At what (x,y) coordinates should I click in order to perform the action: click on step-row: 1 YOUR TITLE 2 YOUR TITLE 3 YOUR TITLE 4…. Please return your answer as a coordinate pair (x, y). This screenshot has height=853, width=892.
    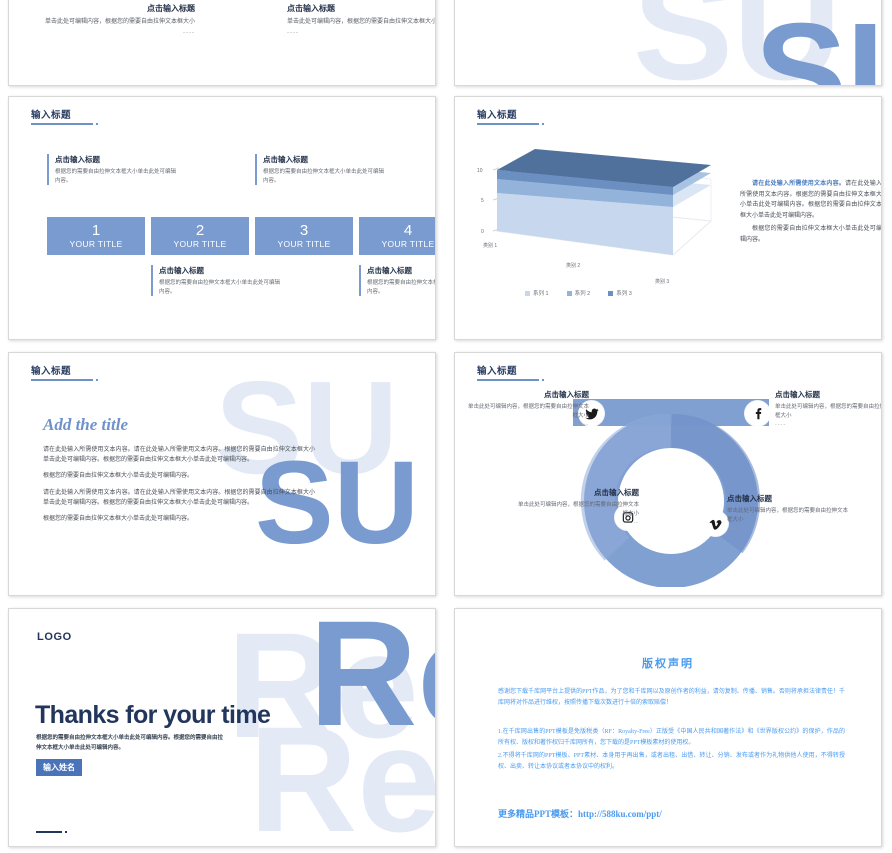
    Looking at the image, I should click on (241, 236).